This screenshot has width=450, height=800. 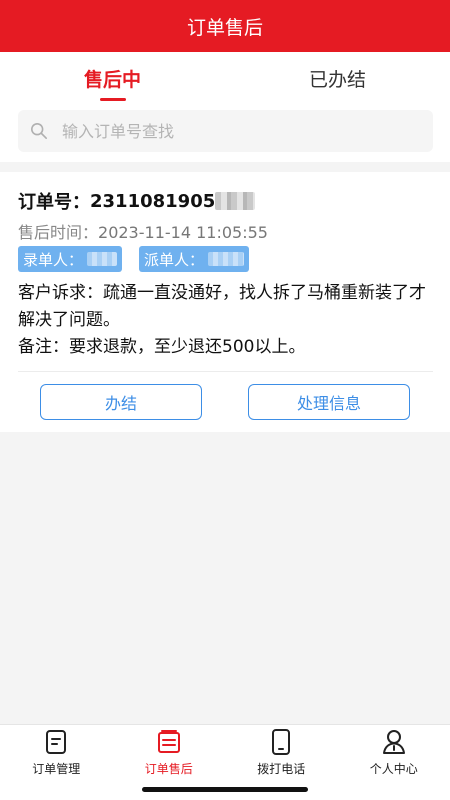 I want to click on tab-label: 售后中, so click(x=112, y=79).